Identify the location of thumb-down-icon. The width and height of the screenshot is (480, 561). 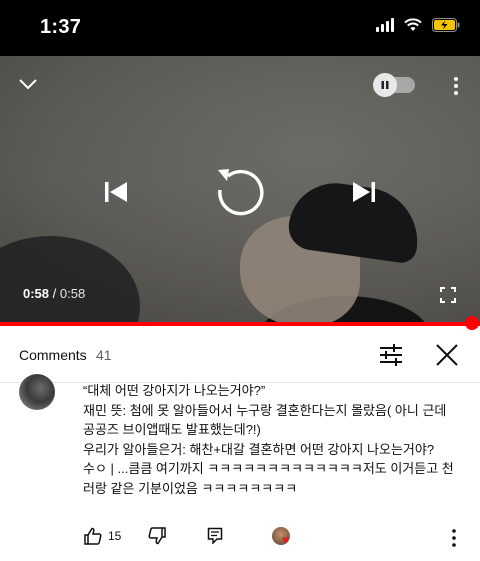
(157, 536).